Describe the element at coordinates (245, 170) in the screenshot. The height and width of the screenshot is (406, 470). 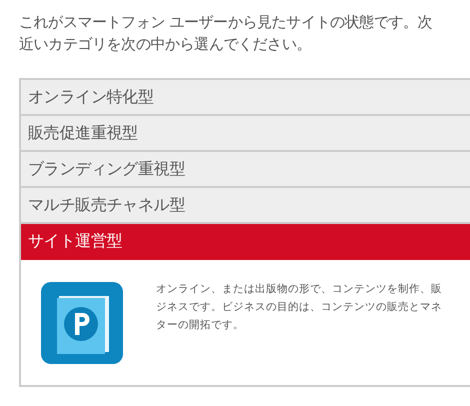
I see `category-item: ブランディング重視型` at that location.